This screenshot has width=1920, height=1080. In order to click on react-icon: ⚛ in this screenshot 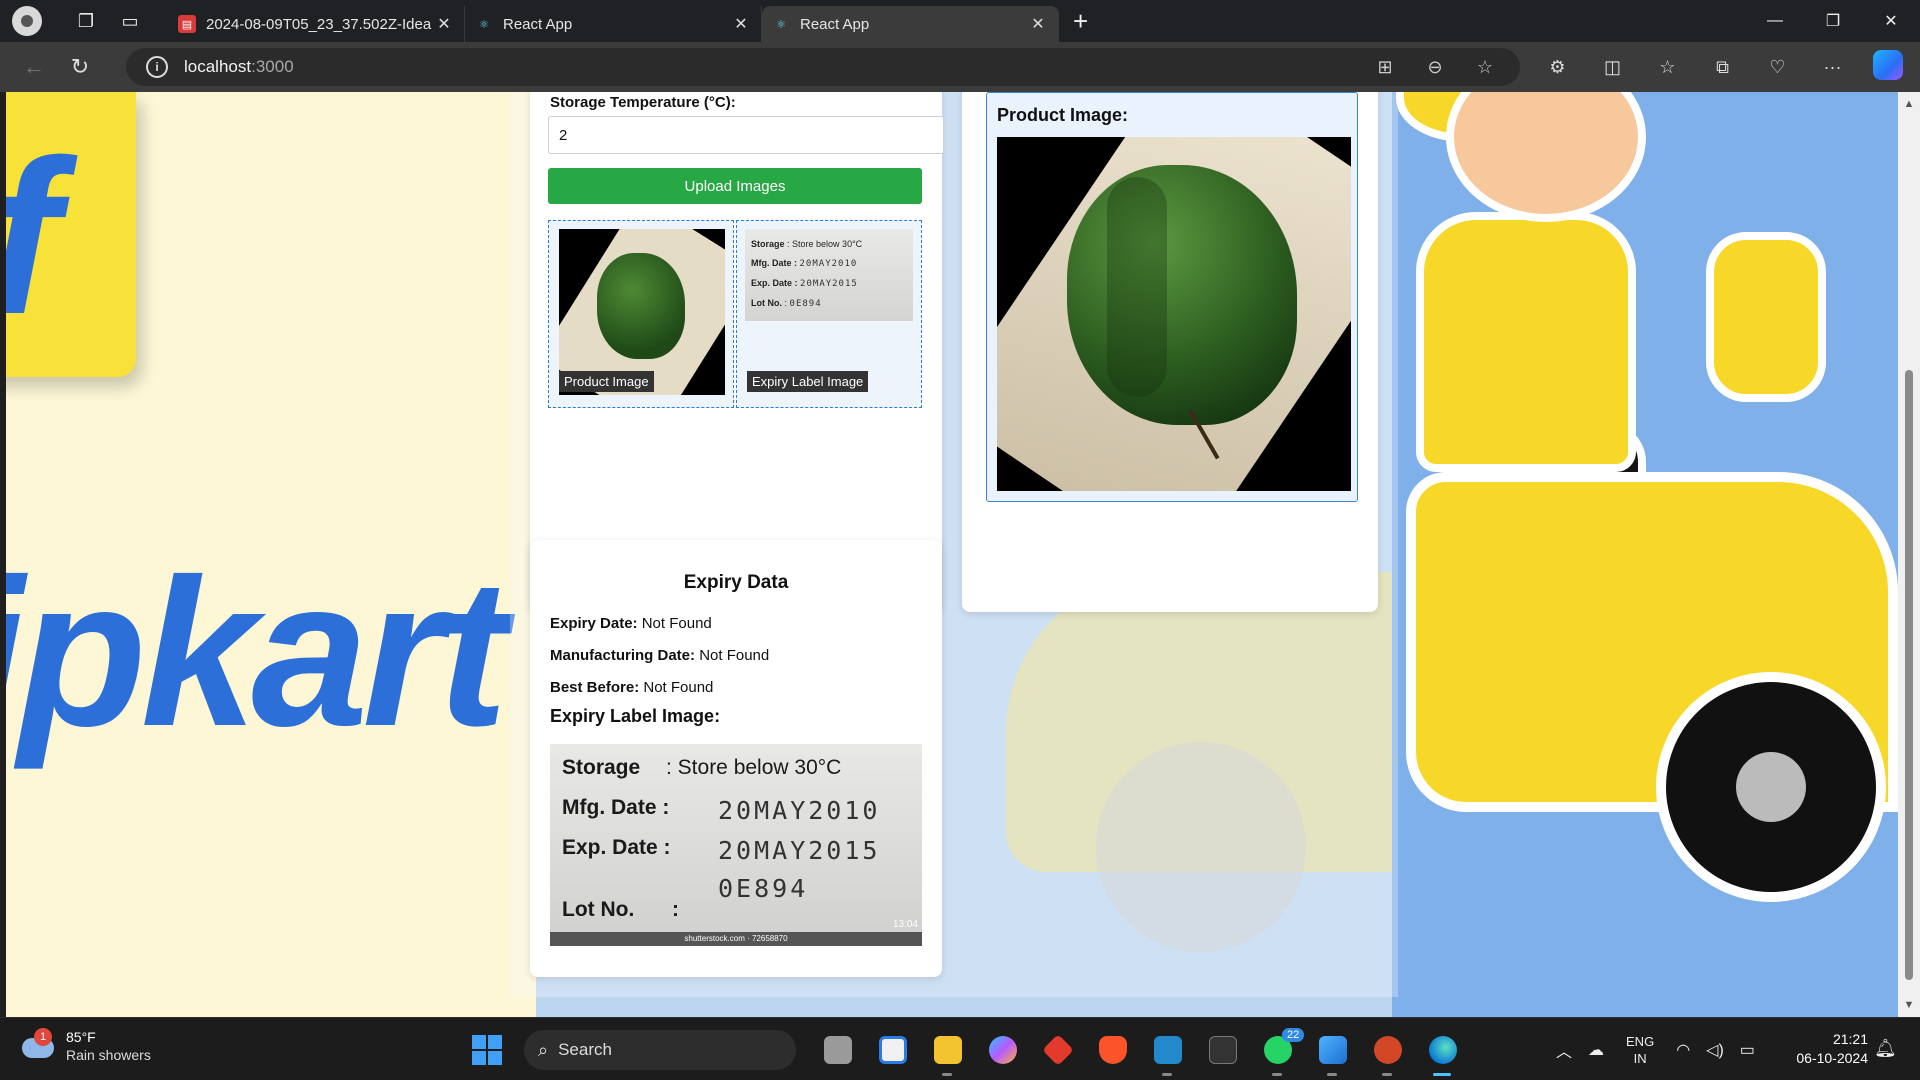, I will do `click(484, 24)`.